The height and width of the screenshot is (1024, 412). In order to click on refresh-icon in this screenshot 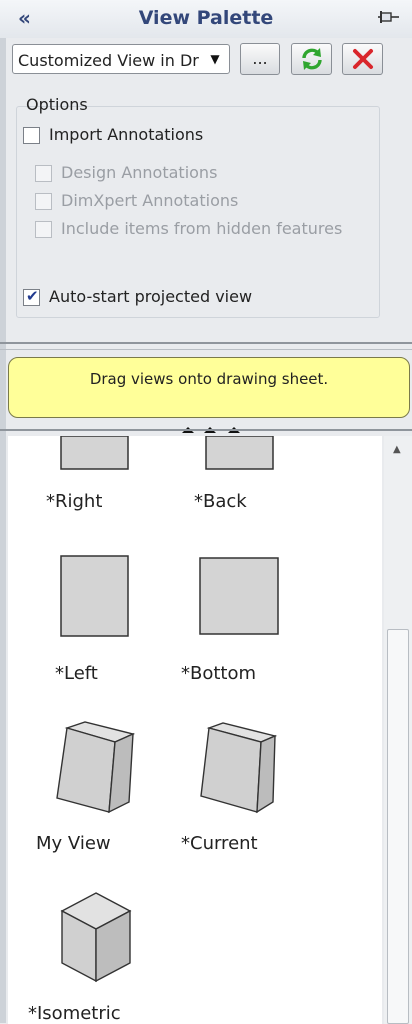, I will do `click(311, 59)`.